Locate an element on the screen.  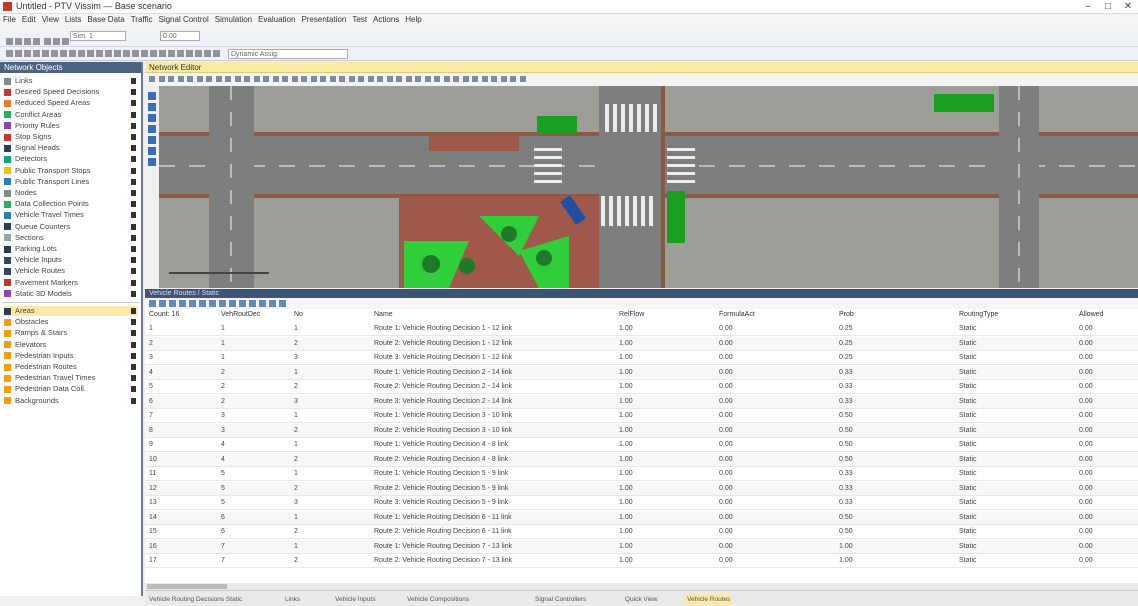
network-object-stop-signs: Stop Signs is located at coordinates (71, 137).